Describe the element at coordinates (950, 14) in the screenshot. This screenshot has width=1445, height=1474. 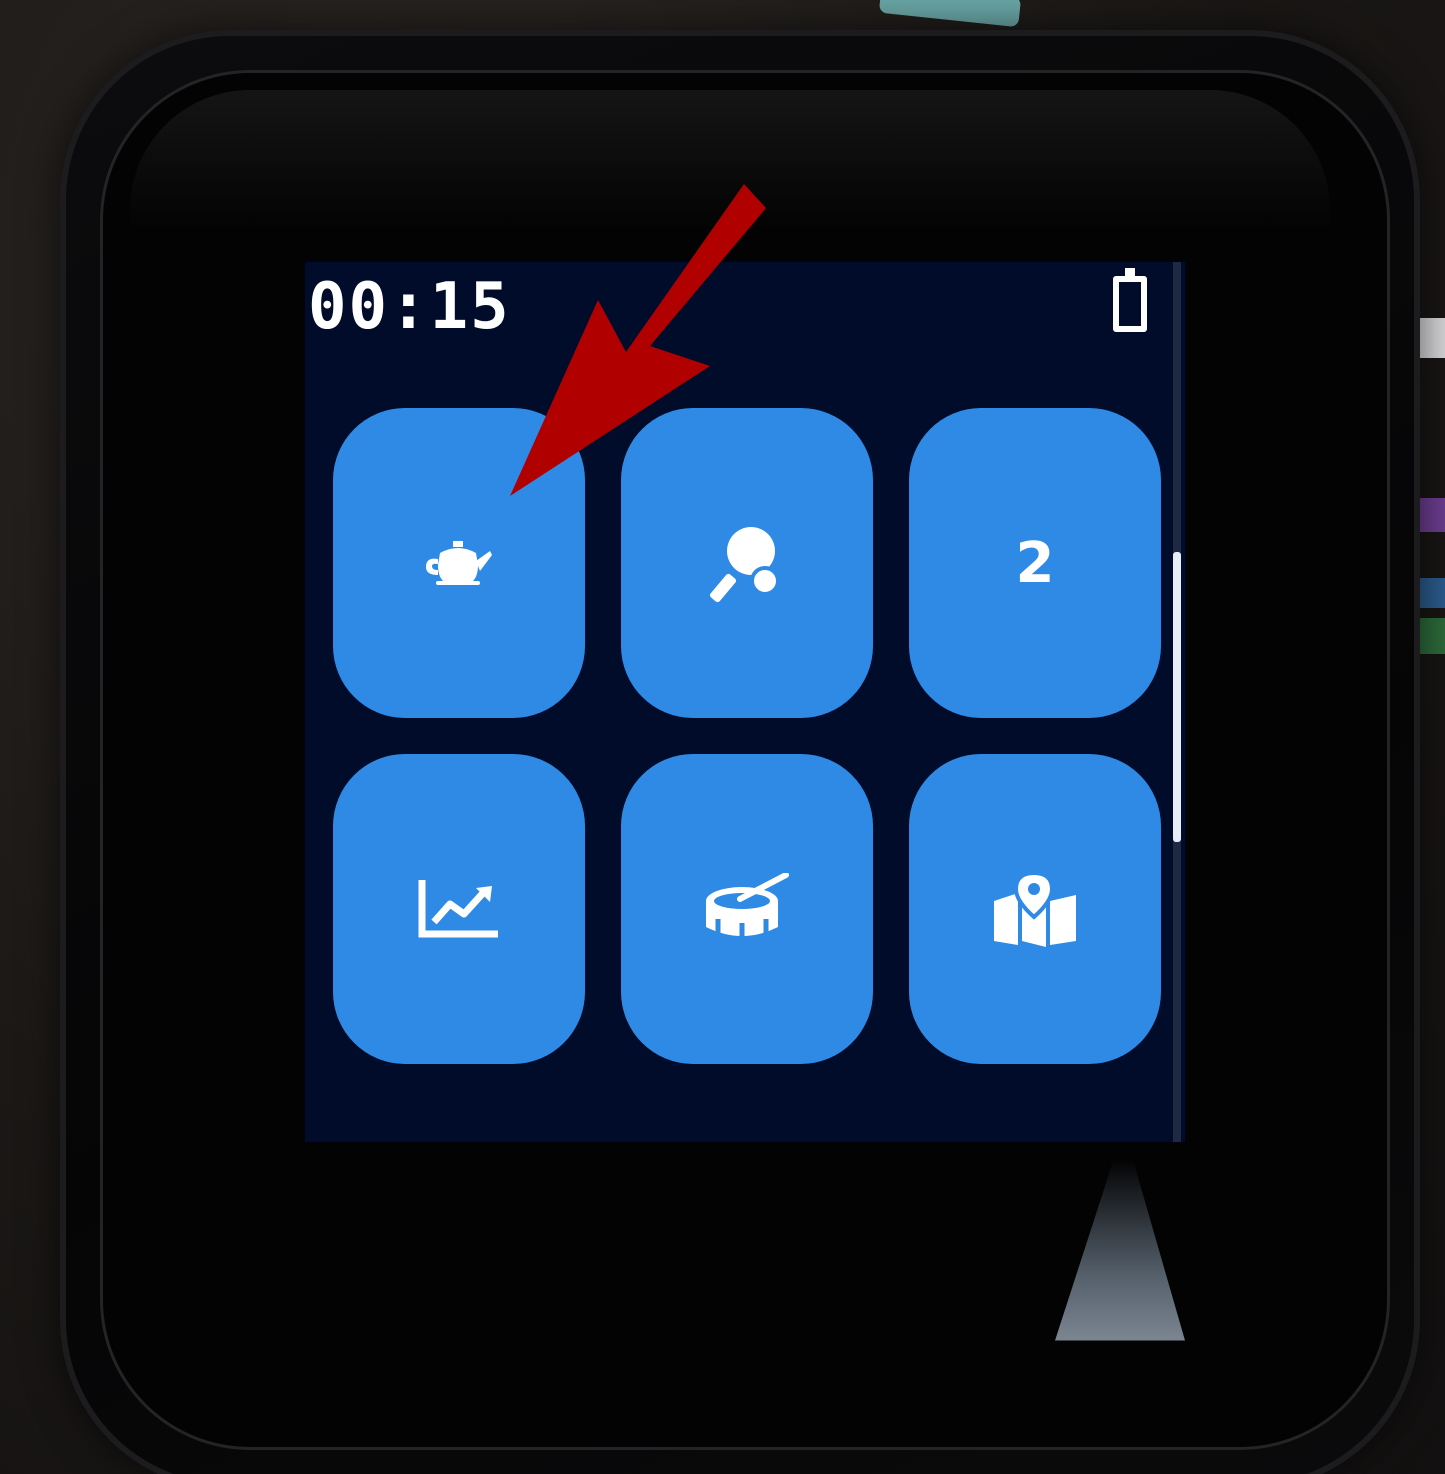
I see `cable-clip` at that location.